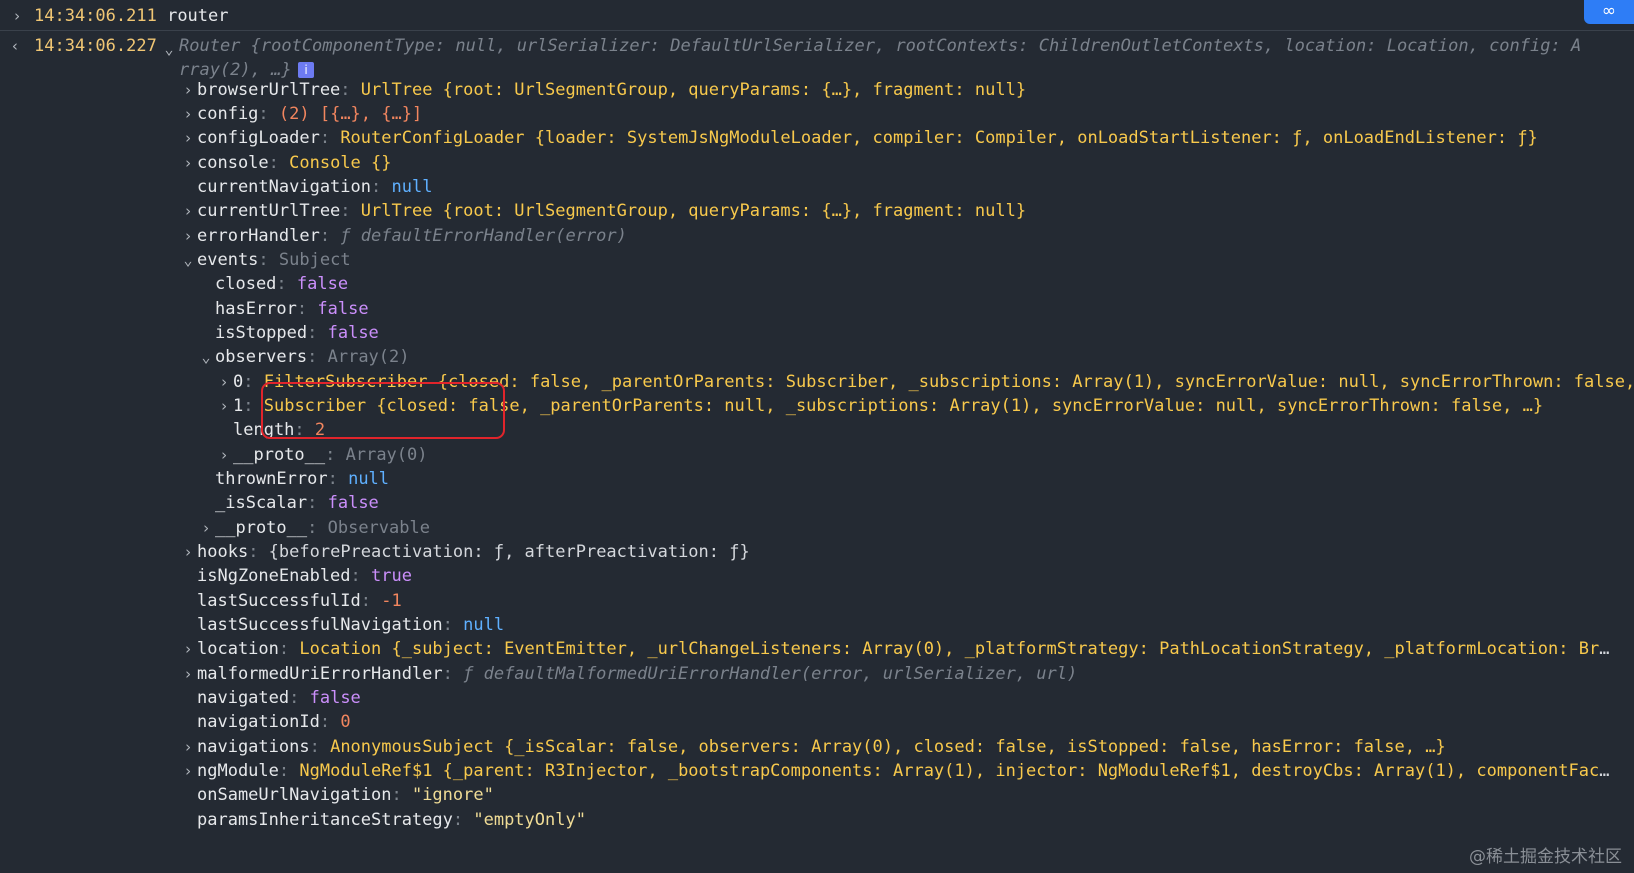 The image size is (1634, 873). I want to click on prop-value: "ignore", so click(452, 795).